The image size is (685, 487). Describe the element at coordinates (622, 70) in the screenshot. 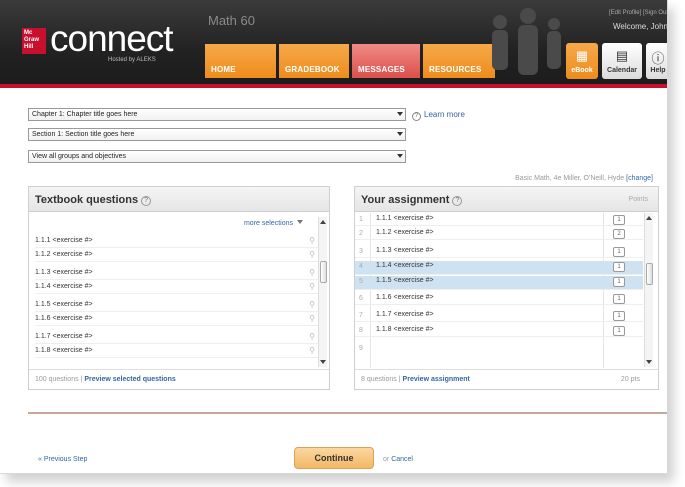

I see `calendar-label: Calendar` at that location.